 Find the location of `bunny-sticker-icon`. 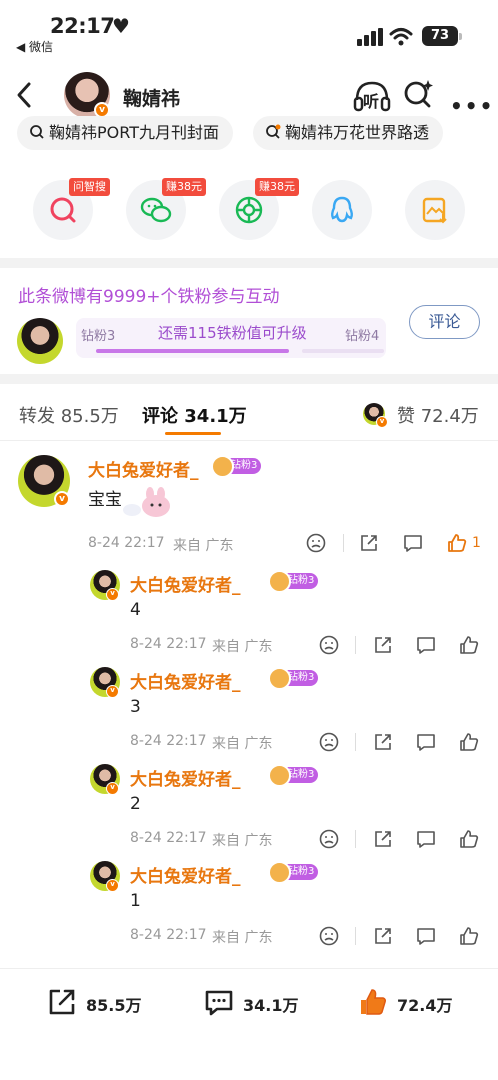

bunny-sticker-icon is located at coordinates (146, 502).